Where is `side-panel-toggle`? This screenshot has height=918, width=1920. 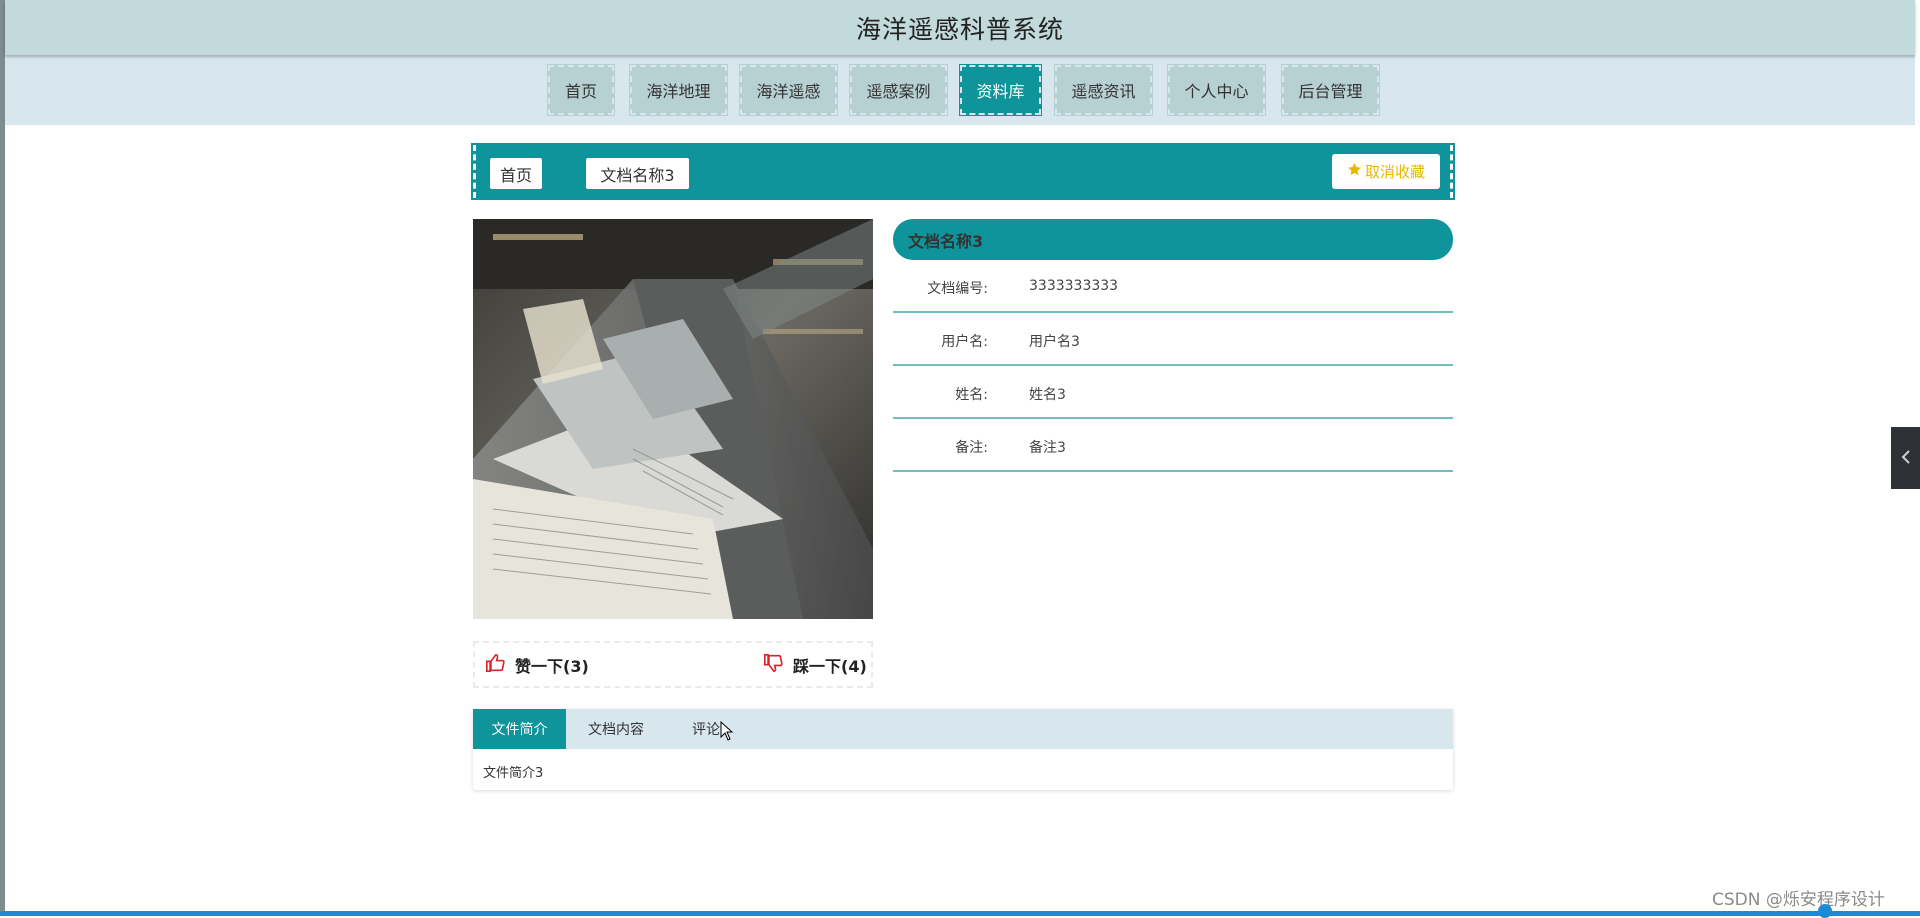 side-panel-toggle is located at coordinates (1905, 458).